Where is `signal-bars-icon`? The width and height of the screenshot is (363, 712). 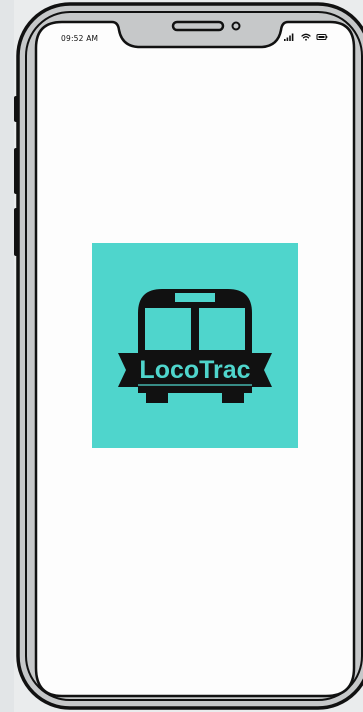 signal-bars-icon is located at coordinates (289, 37).